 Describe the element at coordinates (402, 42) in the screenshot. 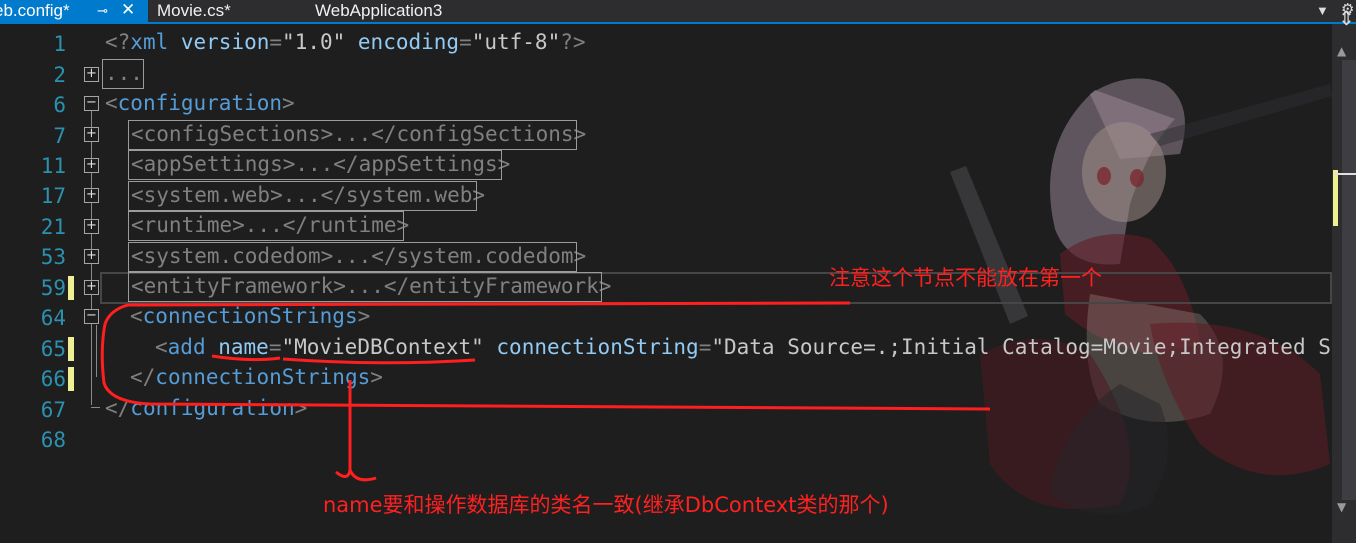

I see `xml-attribute: encoding` at that location.